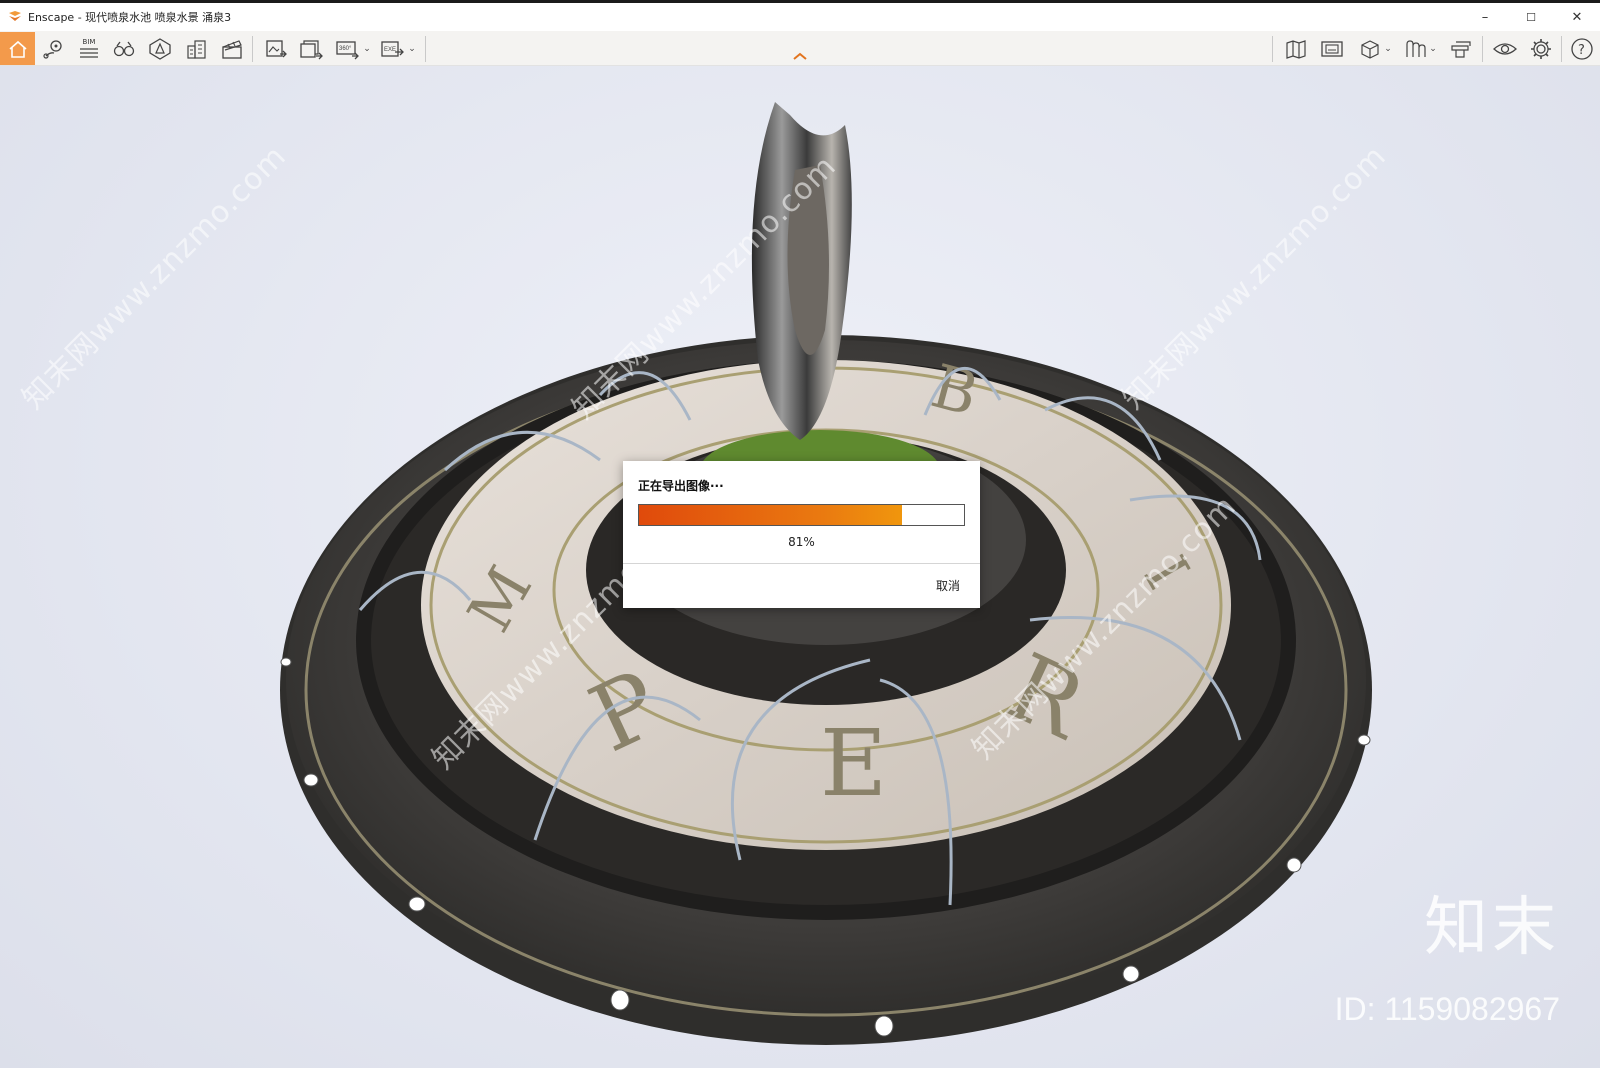 Image resolution: width=1600 pixels, height=1068 pixels. I want to click on capture-icon, so click(1332, 48).